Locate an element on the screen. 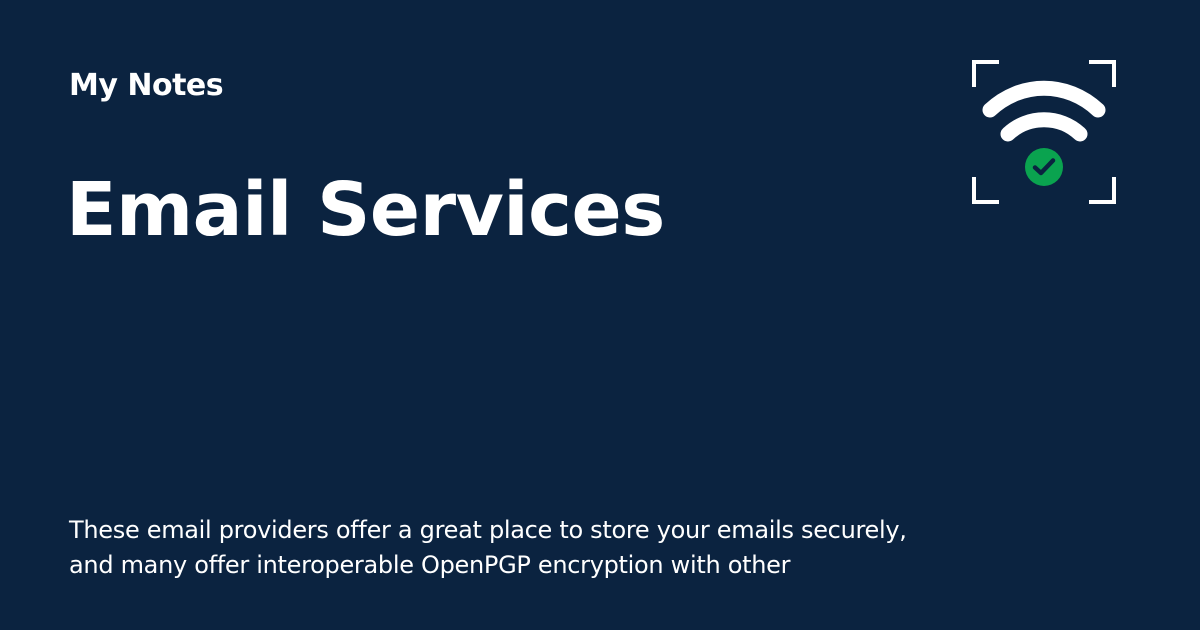 The width and height of the screenshot is (1200, 630). wifi-check-icon is located at coordinates (1044, 132).